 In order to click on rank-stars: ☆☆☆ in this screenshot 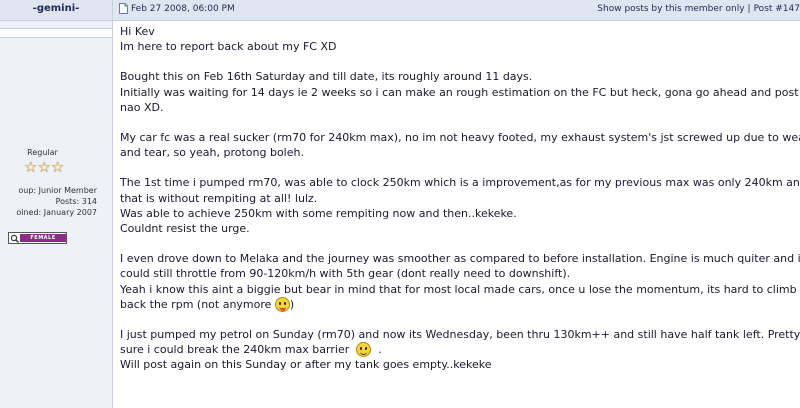, I will do `click(44, 166)`.